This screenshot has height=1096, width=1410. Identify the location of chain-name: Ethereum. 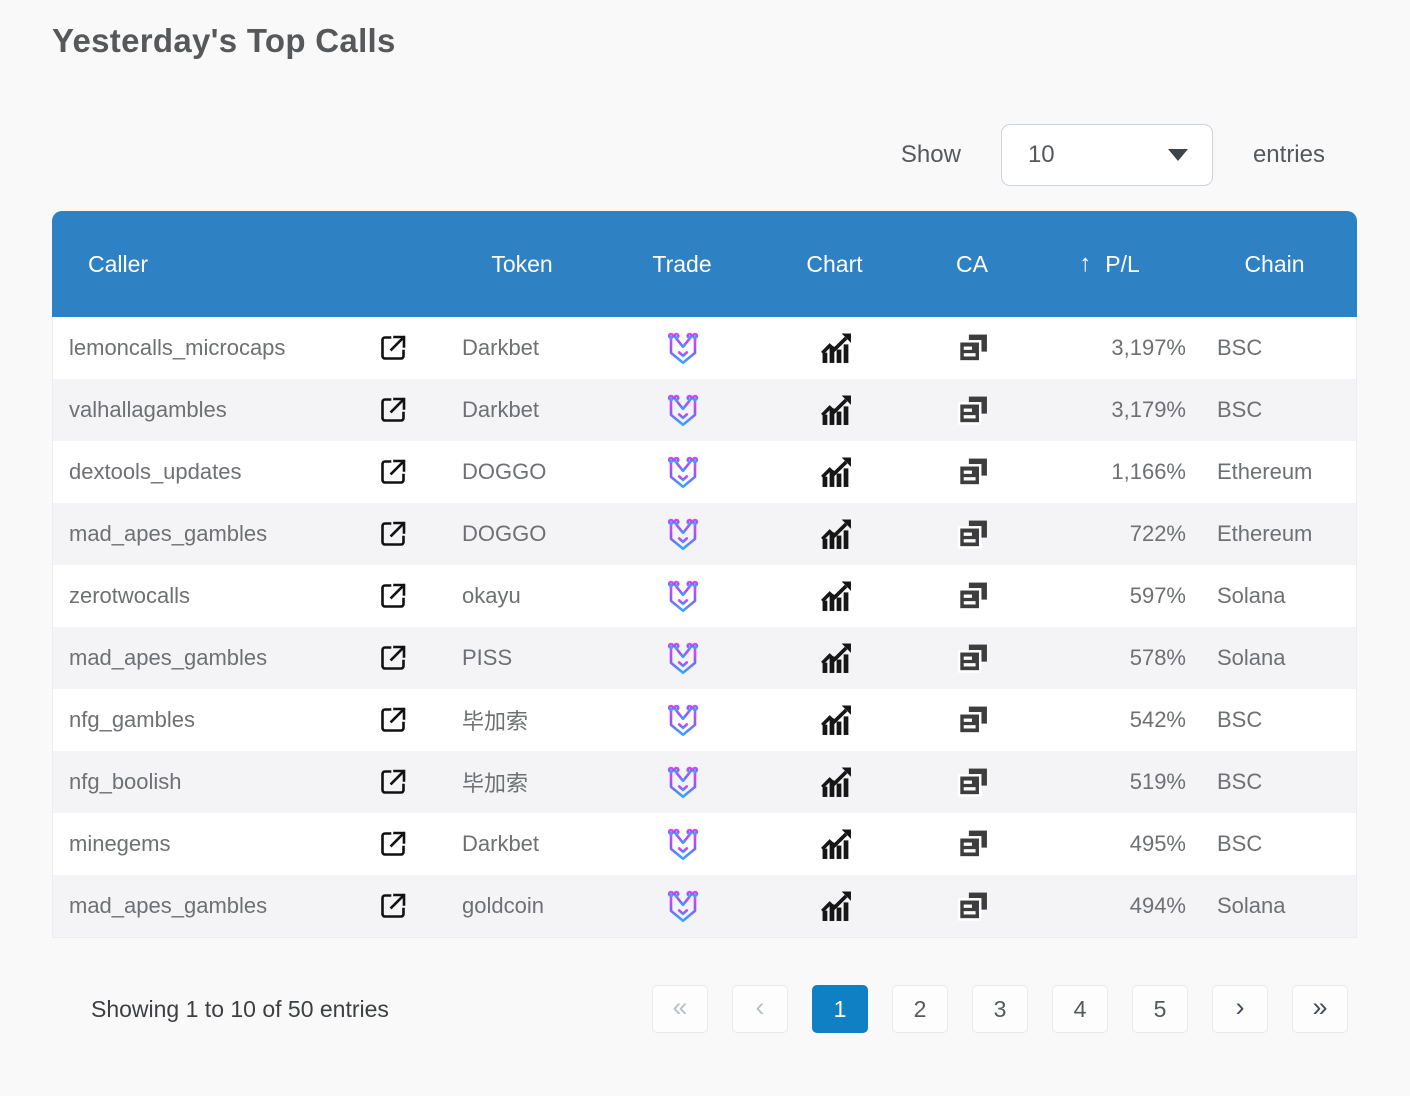
(1265, 471).